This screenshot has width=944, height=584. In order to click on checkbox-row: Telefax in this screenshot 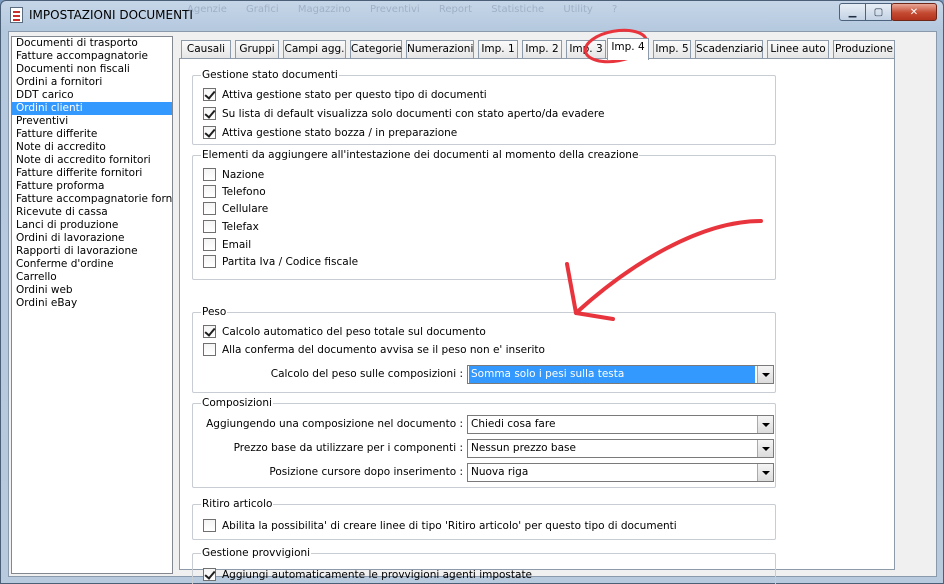, I will do `click(231, 226)`.